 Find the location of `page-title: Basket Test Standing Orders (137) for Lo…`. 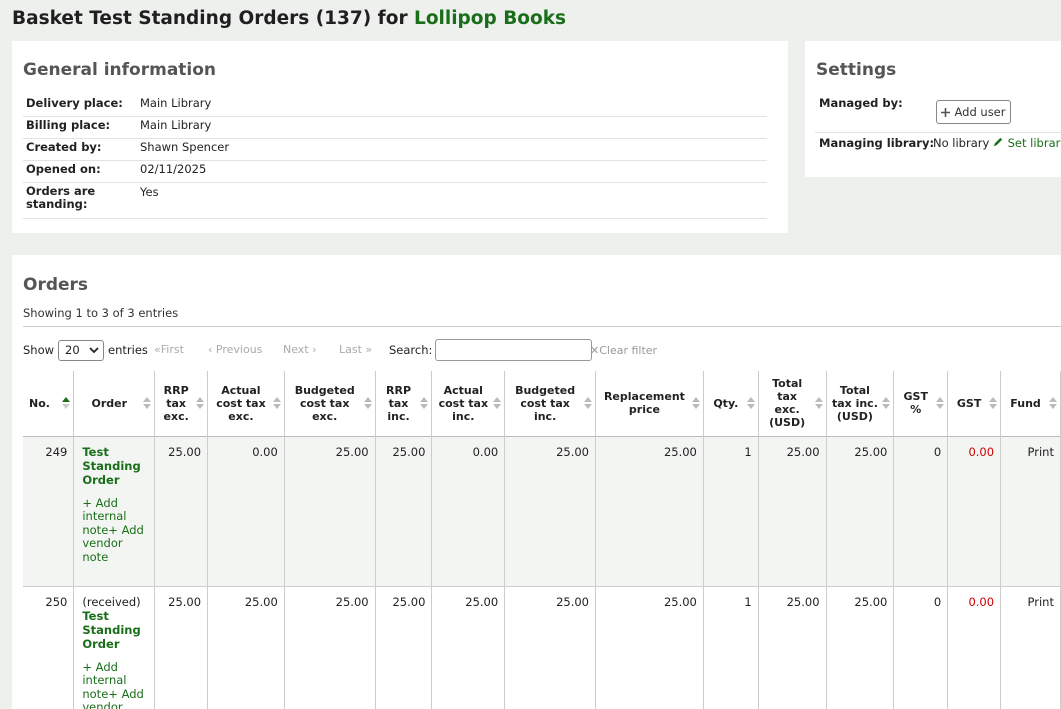

page-title: Basket Test Standing Orders (137) for Lo… is located at coordinates (289, 18).